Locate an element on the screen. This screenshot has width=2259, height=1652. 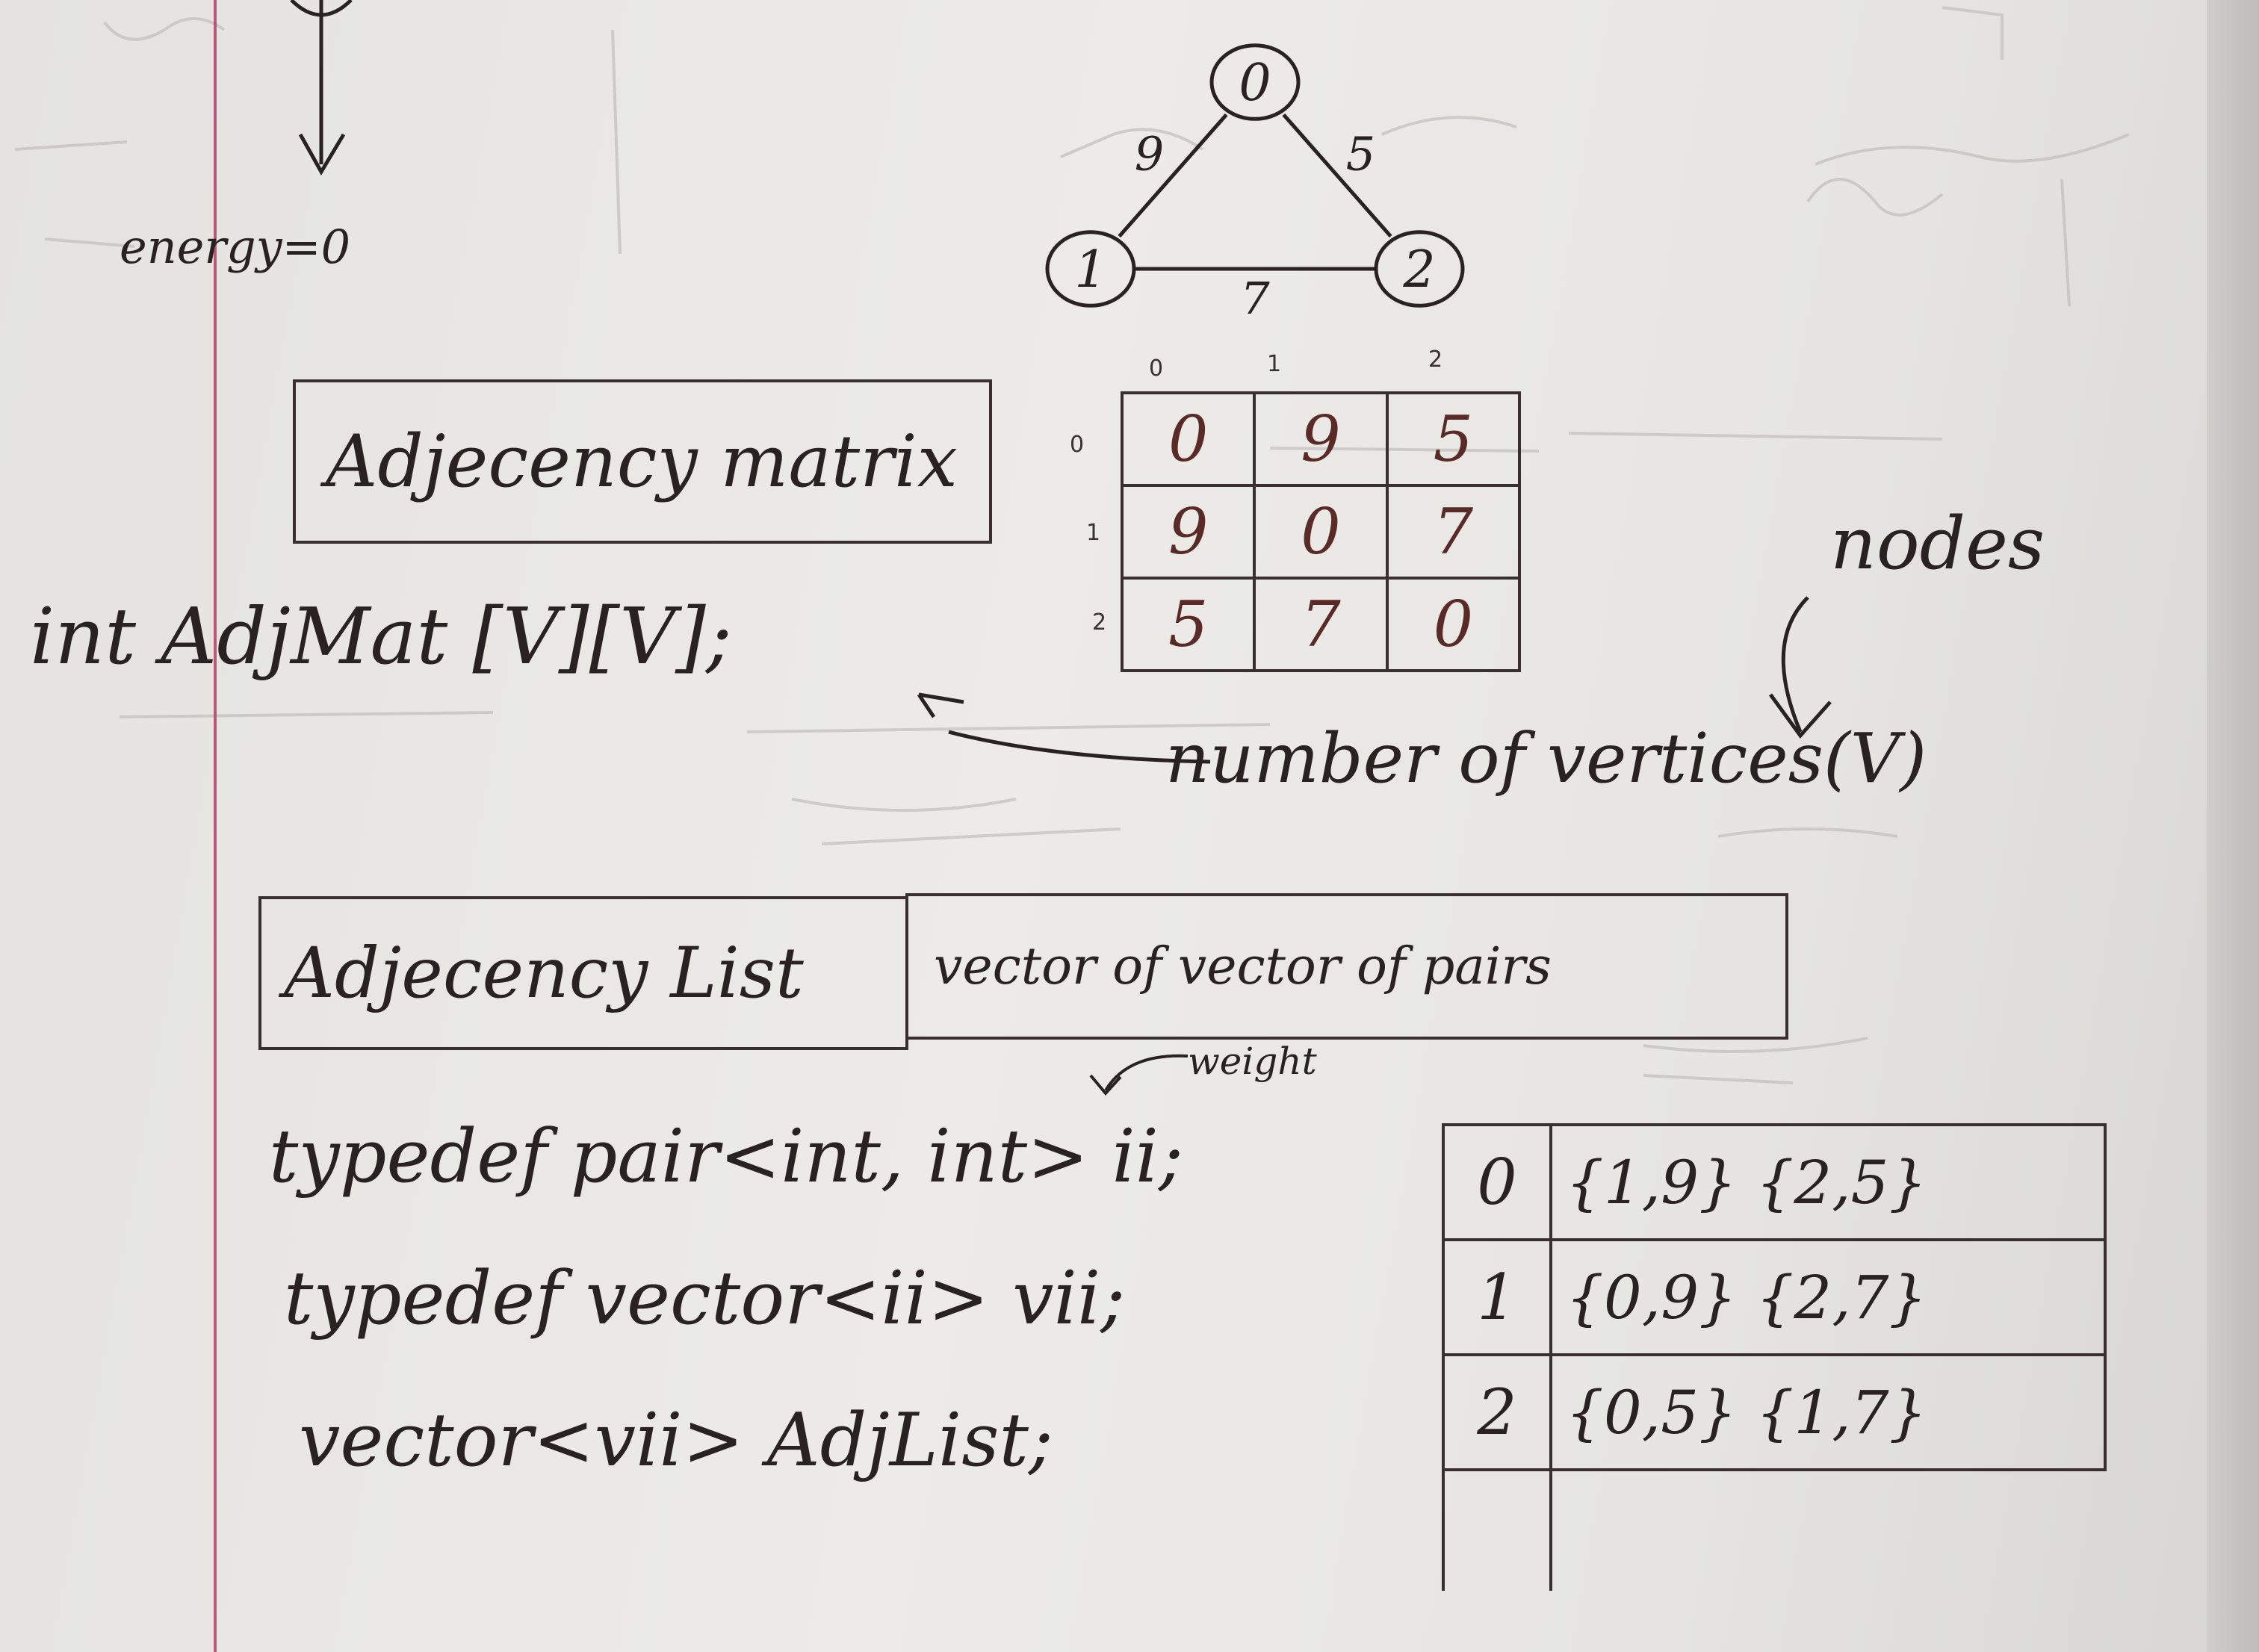
list-description-box: vector of vector of pairs is located at coordinates (1346, 966).